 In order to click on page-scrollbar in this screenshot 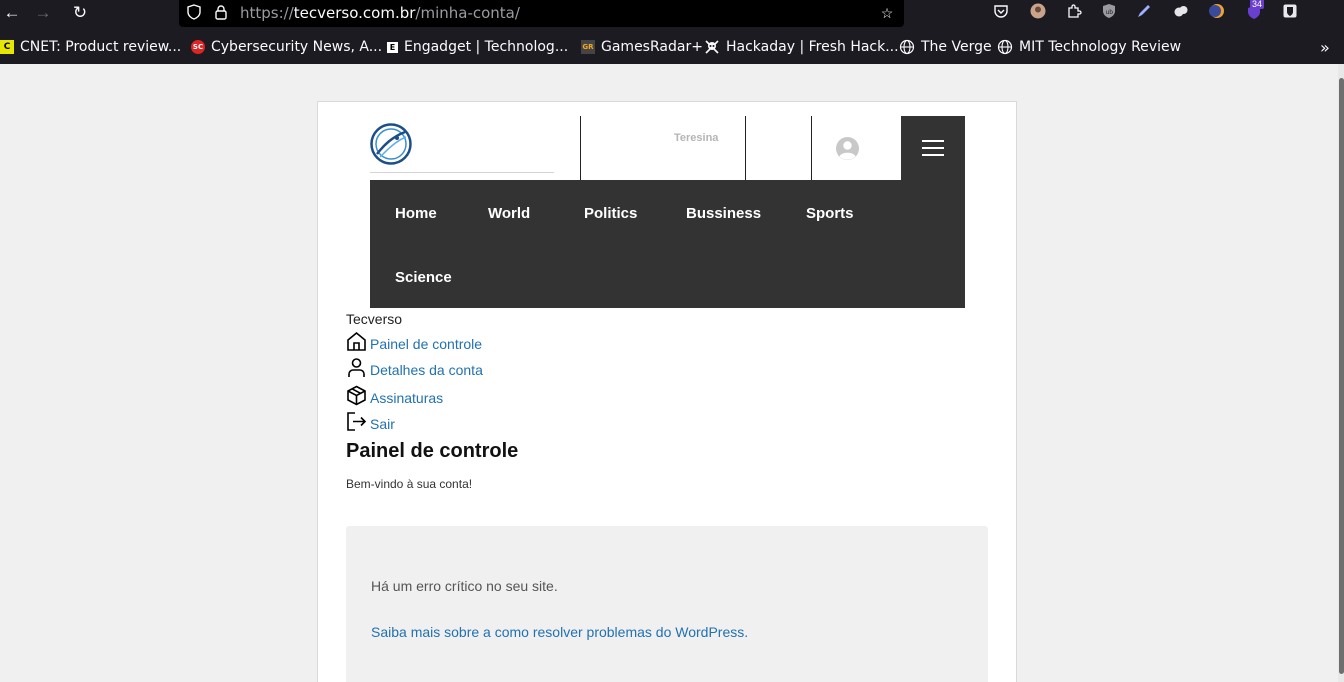, I will do `click(1341, 373)`.